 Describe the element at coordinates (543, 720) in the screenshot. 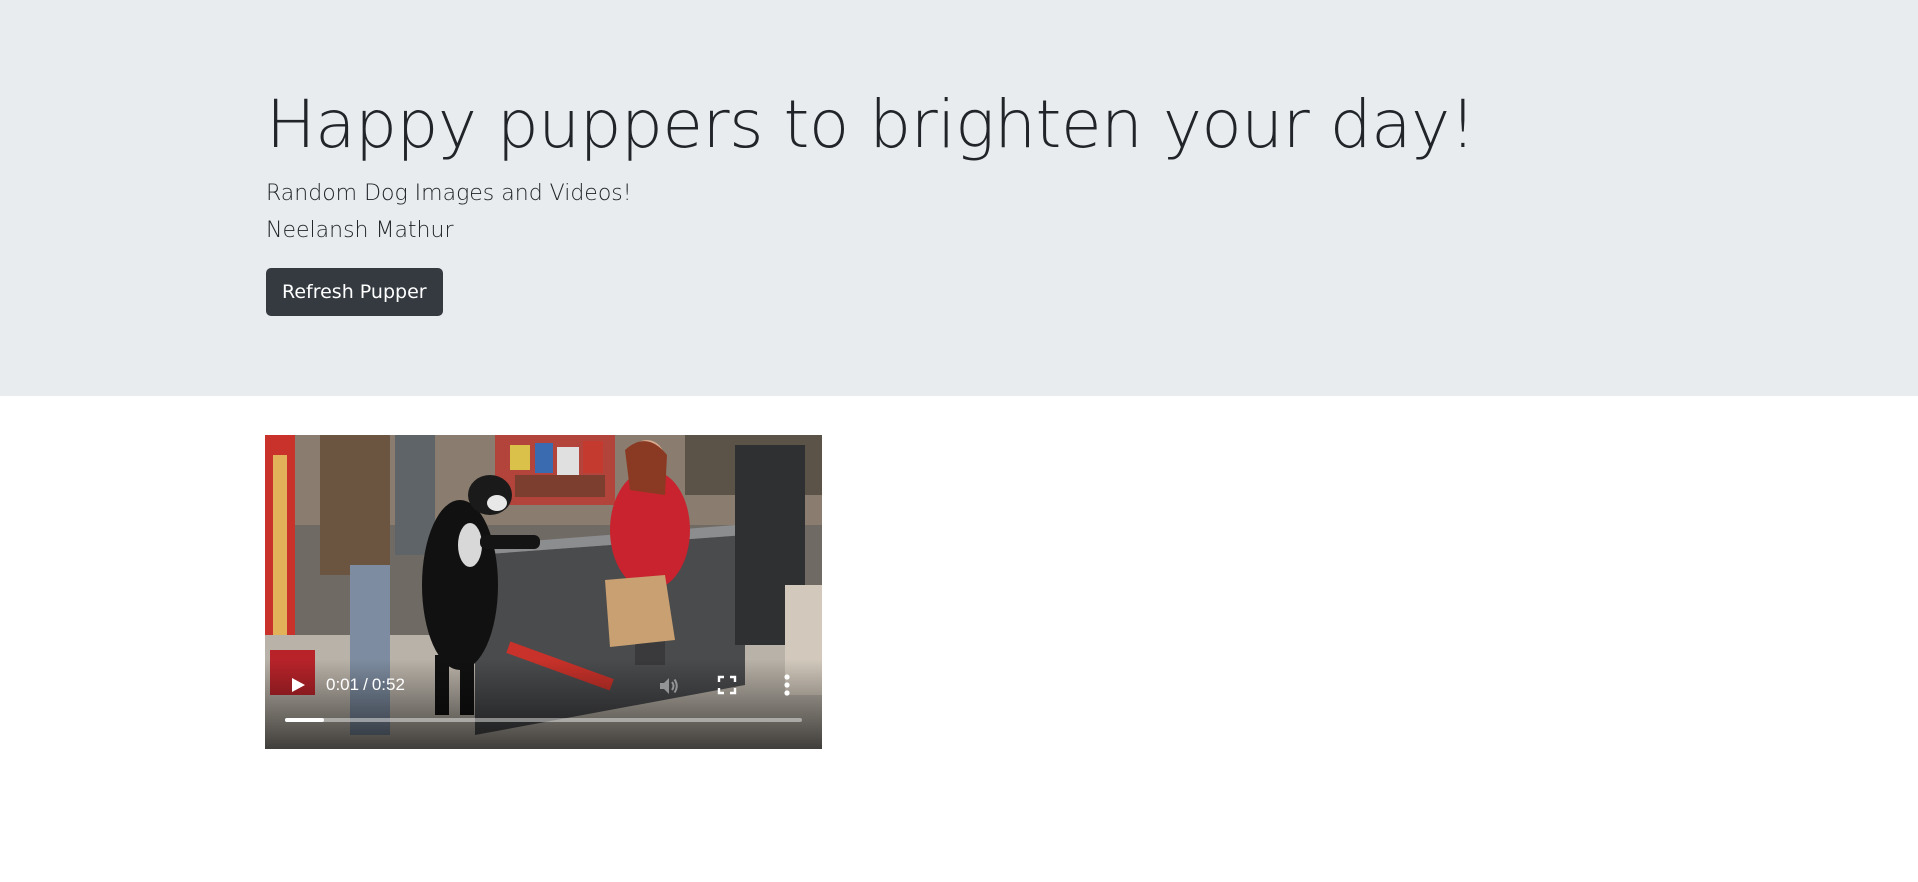

I see `video-progress-bar` at that location.